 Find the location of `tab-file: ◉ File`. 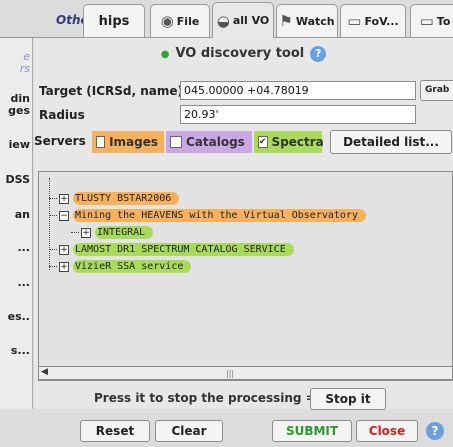

tab-file: ◉ File is located at coordinates (180, 20).